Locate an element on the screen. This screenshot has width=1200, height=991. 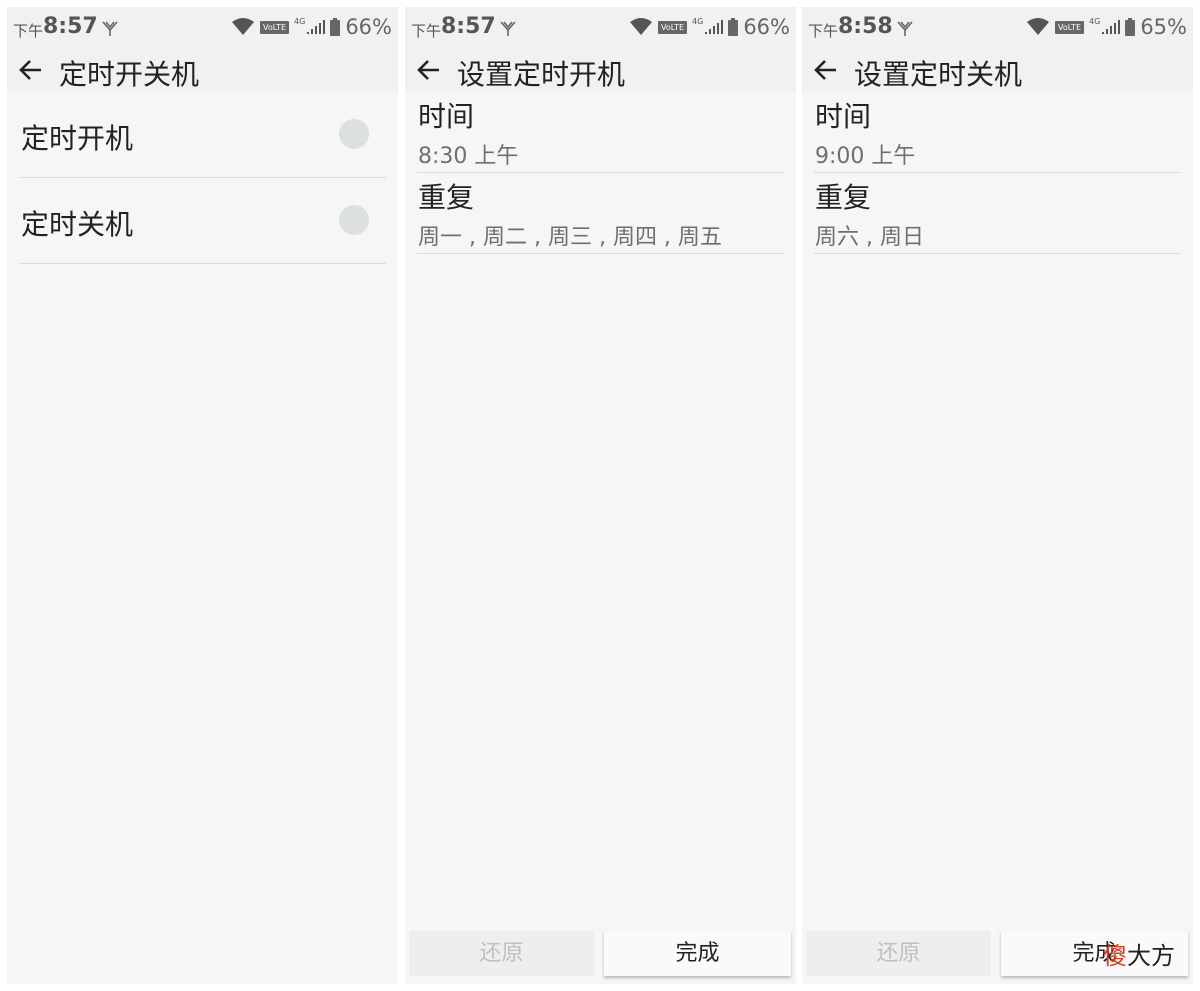
switch-row-scheduled-power-on: 定时开机 is located at coordinates (202, 135).